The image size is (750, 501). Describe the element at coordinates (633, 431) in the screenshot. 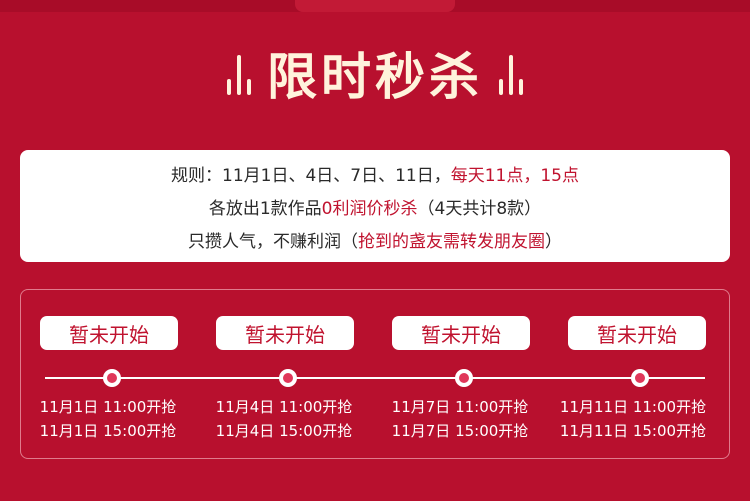

I see `time-slot-2: 11月11日 15:00开抢` at that location.